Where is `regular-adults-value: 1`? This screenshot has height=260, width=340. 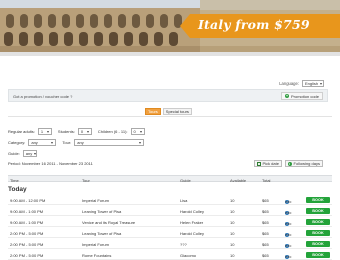 regular-adults-value: 1 is located at coordinates (42, 131).